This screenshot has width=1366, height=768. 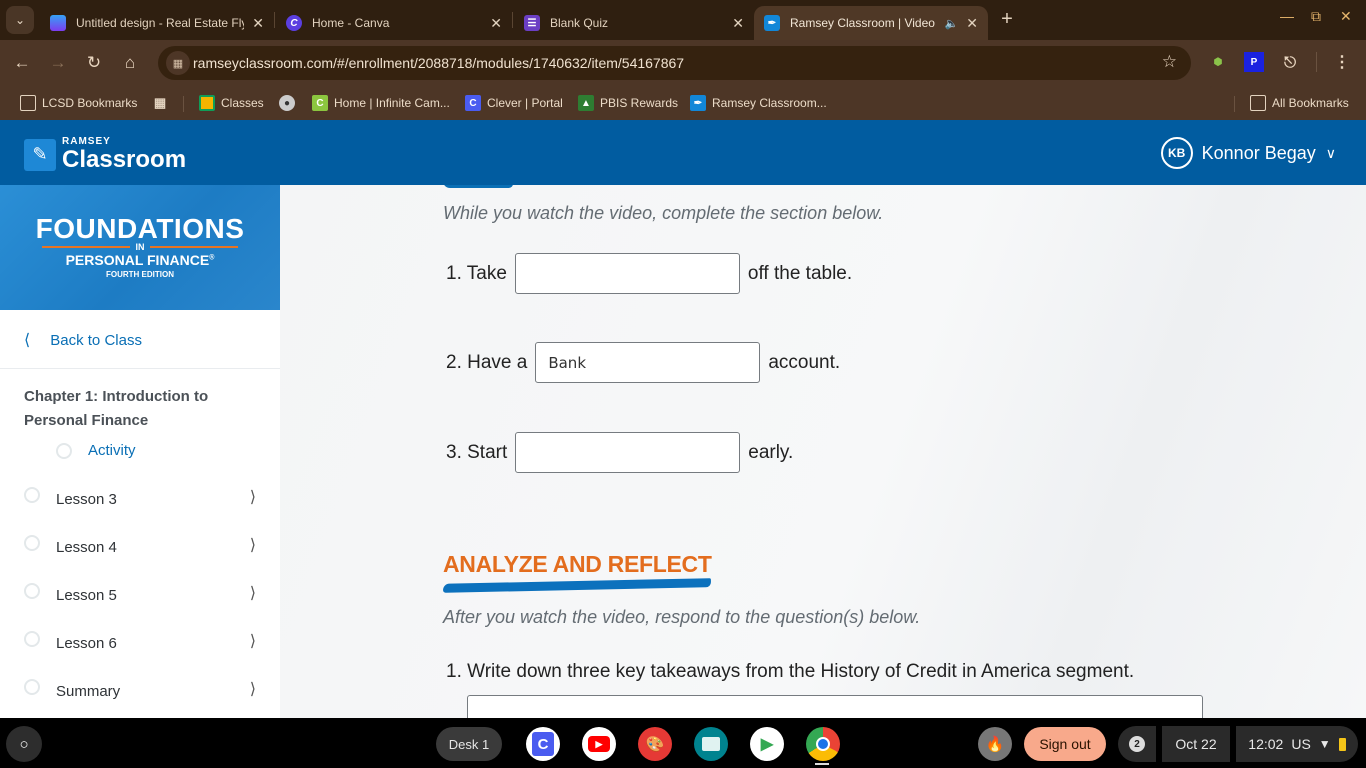 What do you see at coordinates (94, 63) in the screenshot?
I see `reload-icon: ↻` at bounding box center [94, 63].